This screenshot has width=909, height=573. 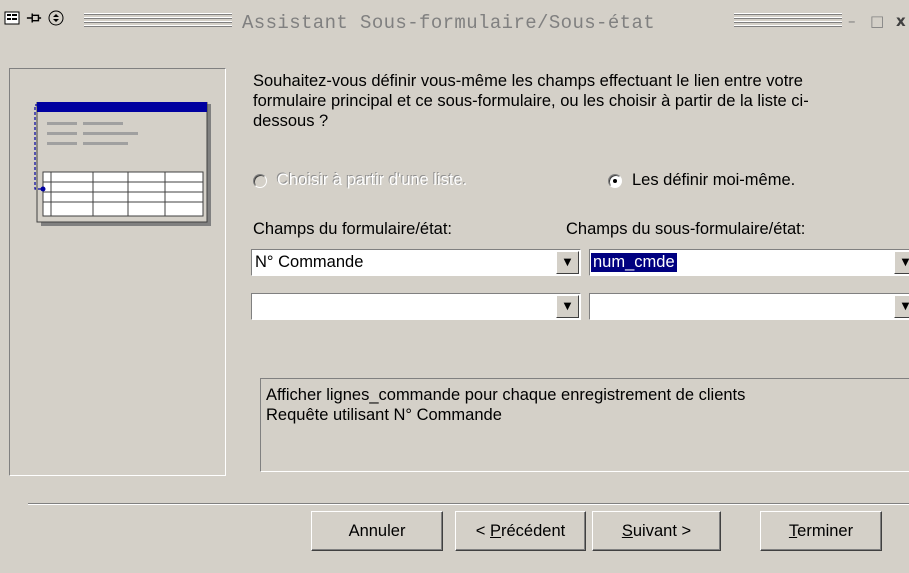 I want to click on cancel-button-label: Annuler, so click(x=377, y=530).